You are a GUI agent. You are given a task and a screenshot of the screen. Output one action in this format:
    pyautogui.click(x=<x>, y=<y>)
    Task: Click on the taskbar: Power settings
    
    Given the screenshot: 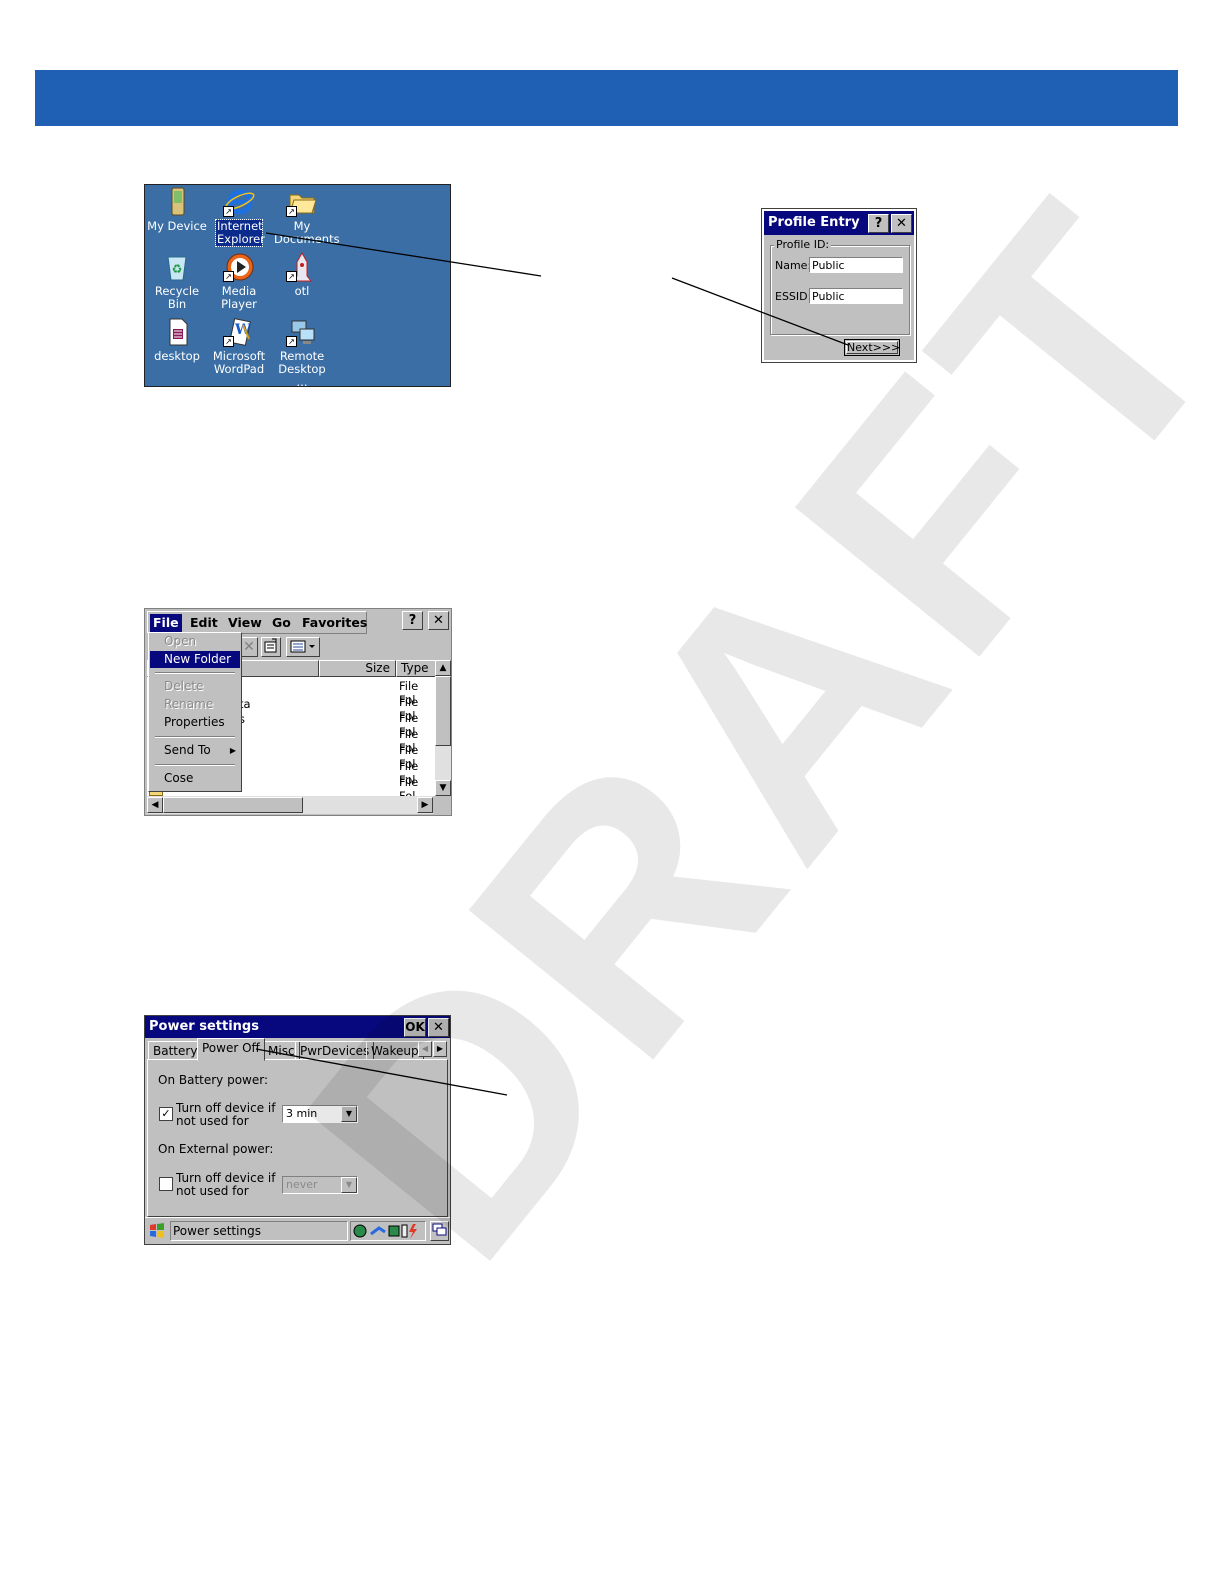 What is the action you would take?
    pyautogui.click(x=297, y=1230)
    